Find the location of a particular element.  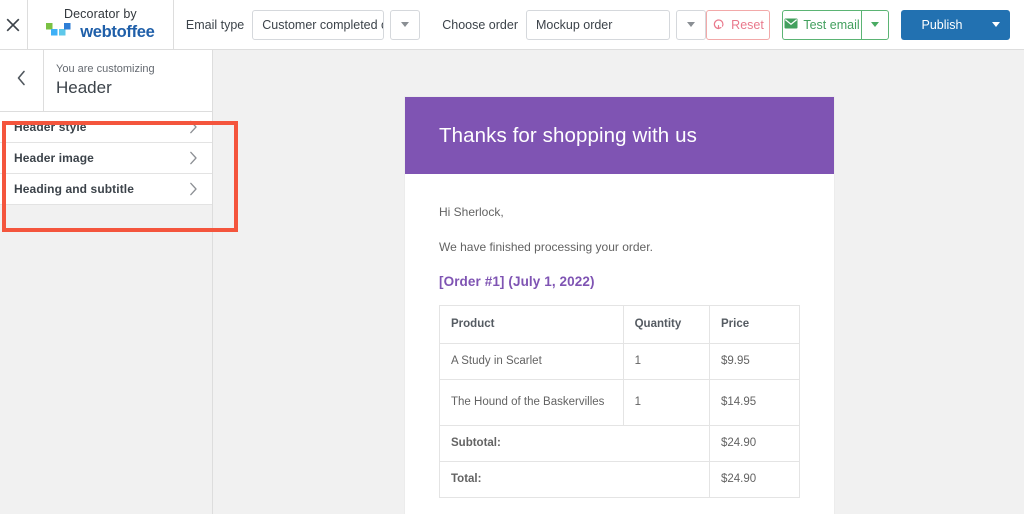

sidebar-title-block: You are customizing Header is located at coordinates (128, 80).